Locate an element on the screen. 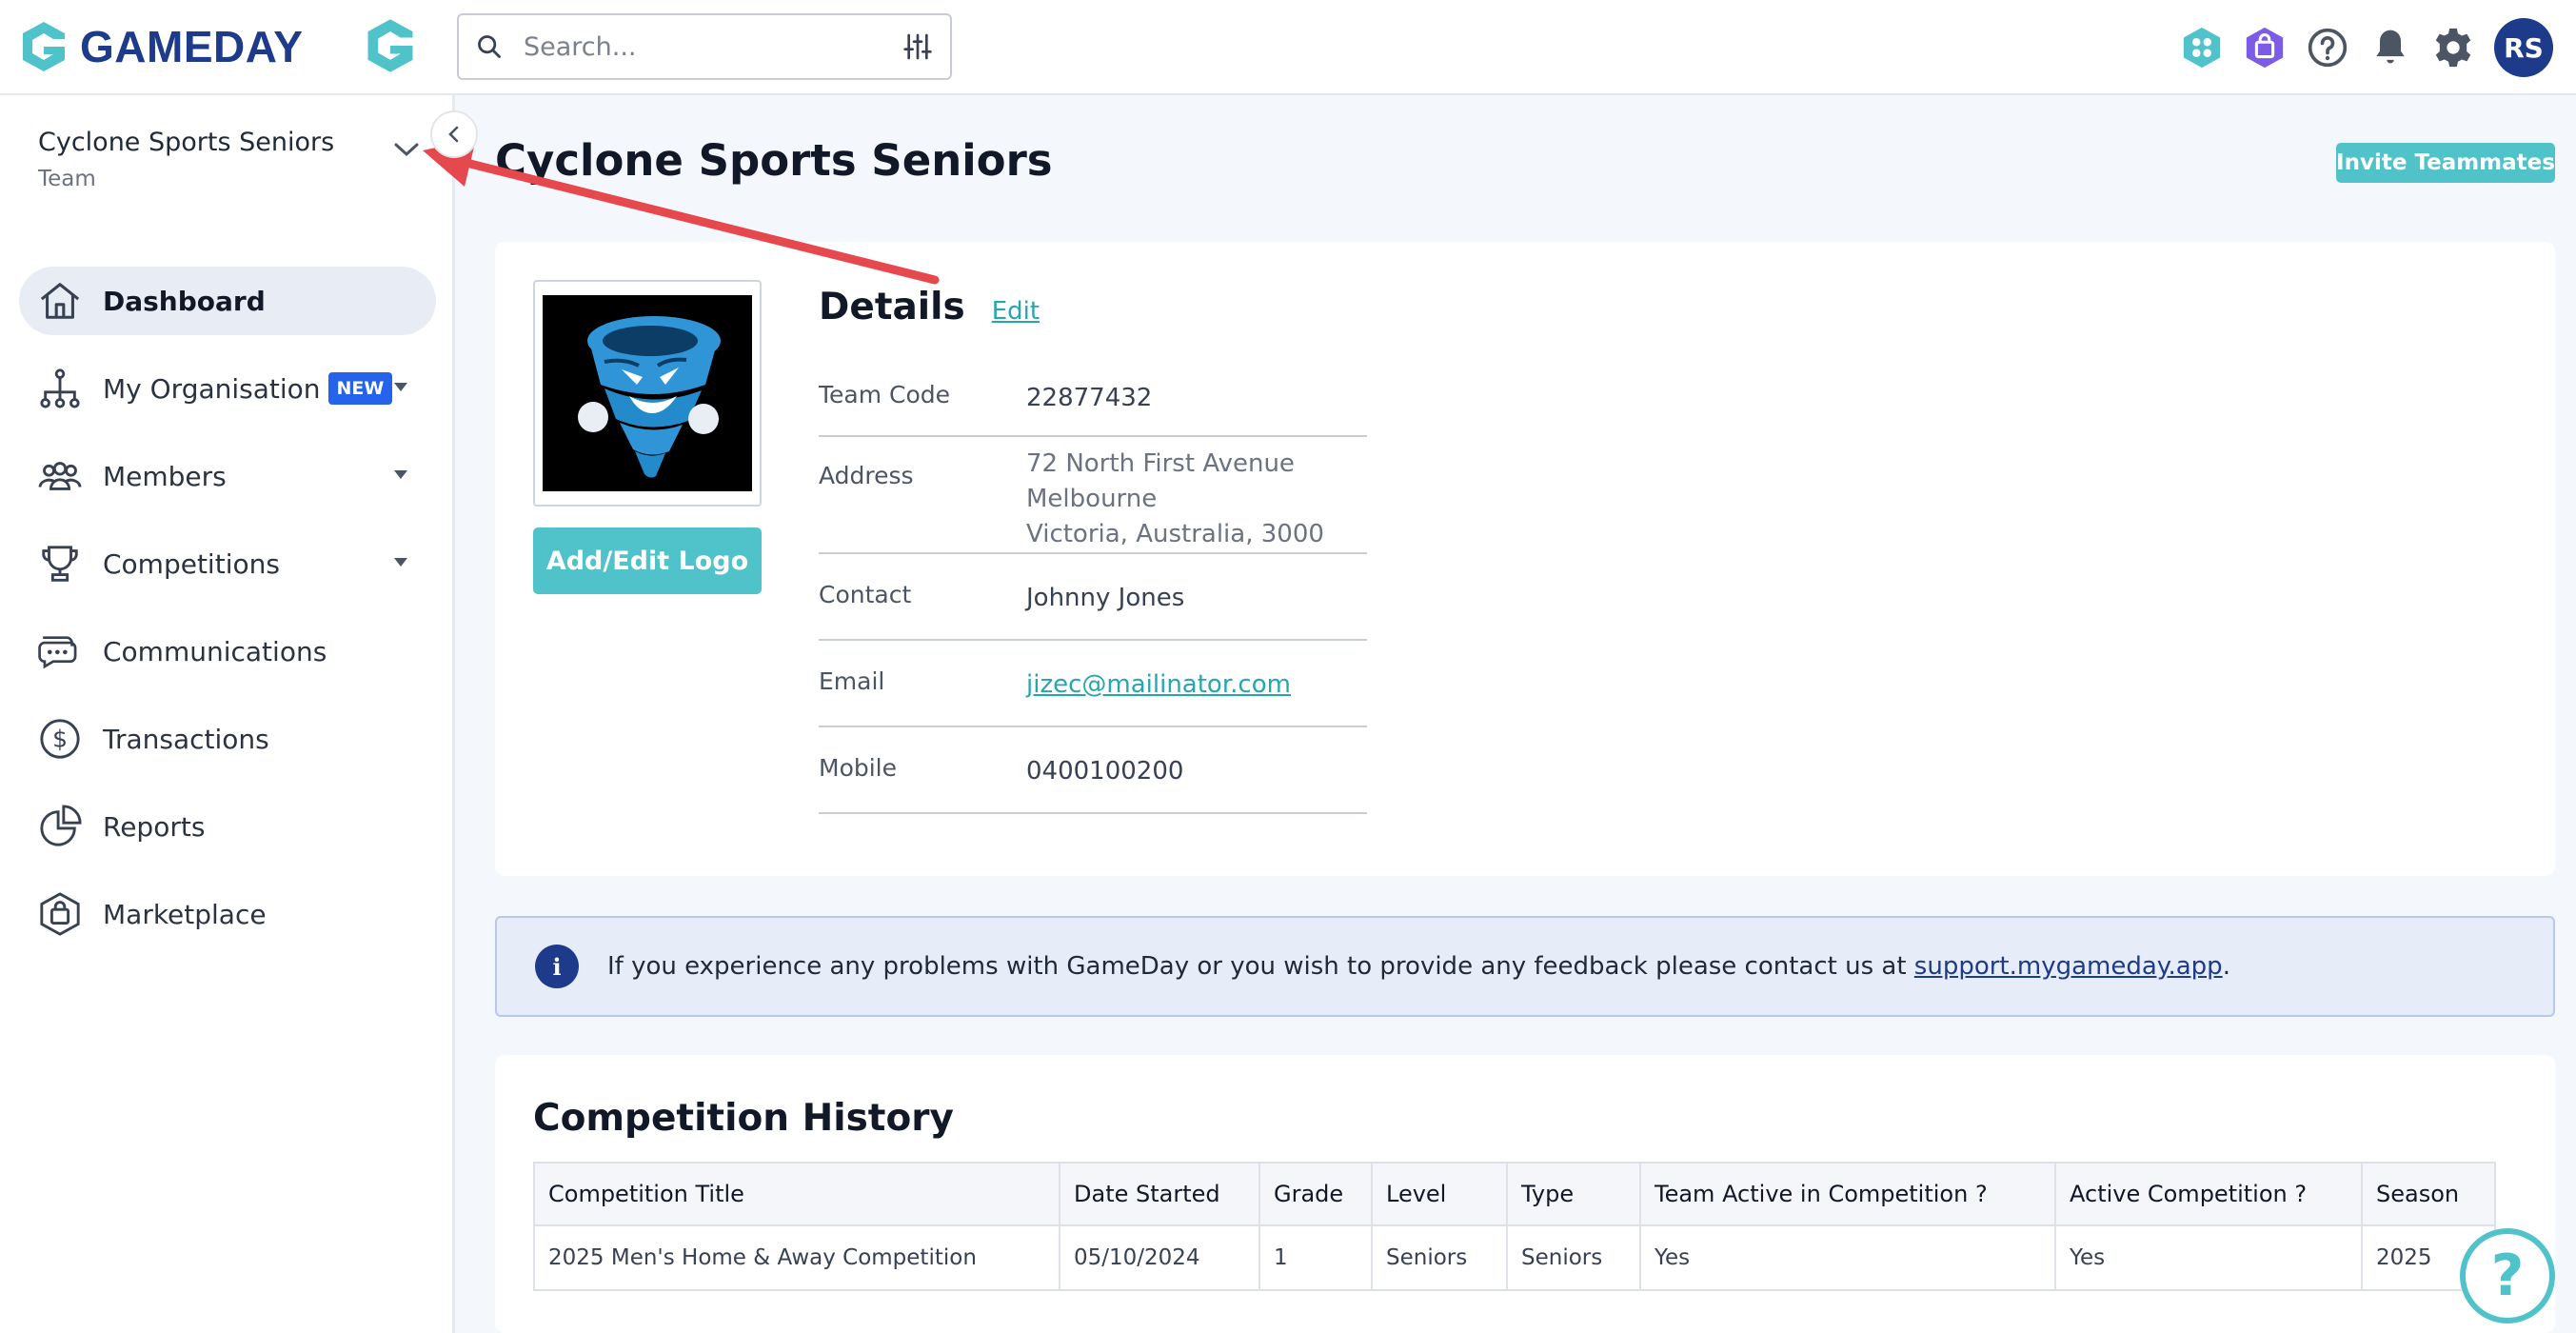 This screenshot has height=1333, width=2576. email-link: jizec@mailinator.com is located at coordinates (1158, 685).